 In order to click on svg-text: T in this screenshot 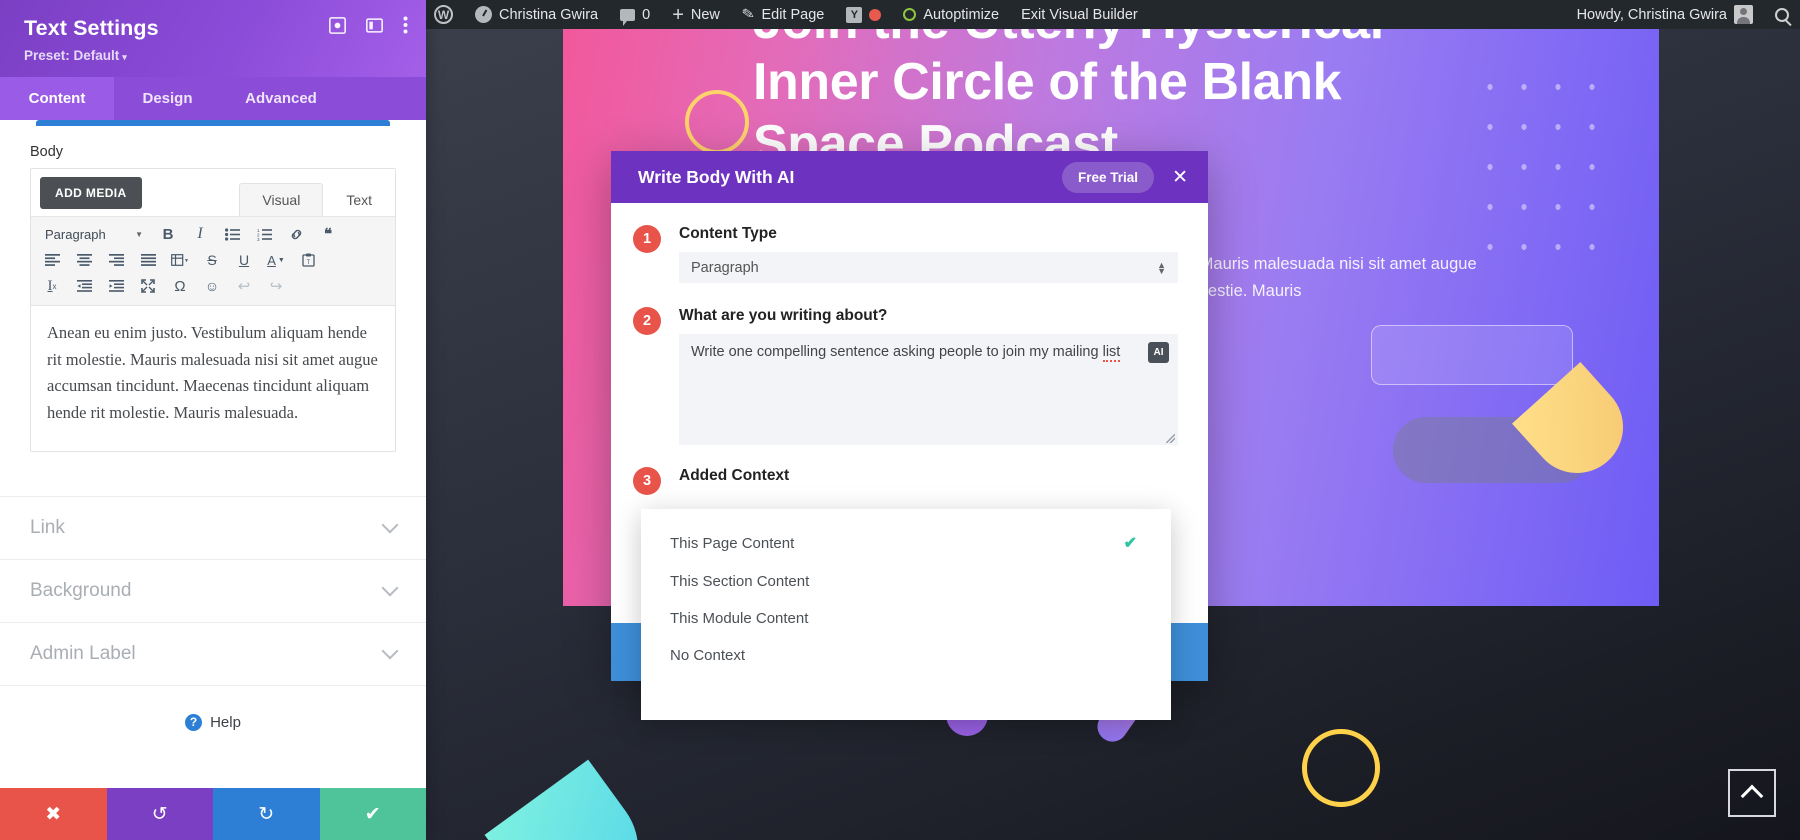, I will do `click(308, 263)`.